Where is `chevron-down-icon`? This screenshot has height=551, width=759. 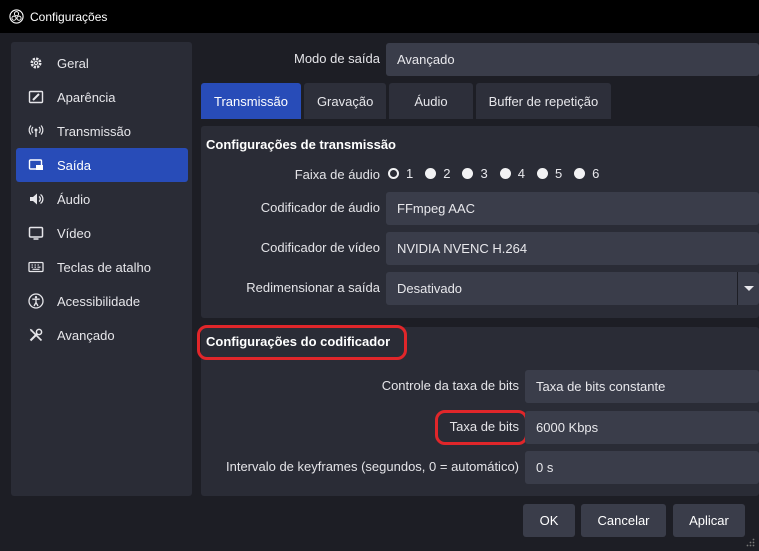 chevron-down-icon is located at coordinates (748, 288).